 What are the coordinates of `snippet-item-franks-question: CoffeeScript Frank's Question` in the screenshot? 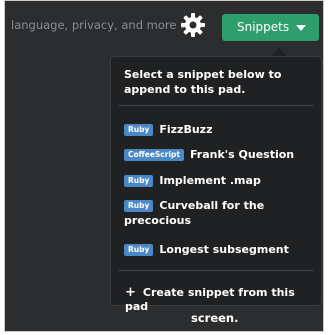 It's located at (220, 154).